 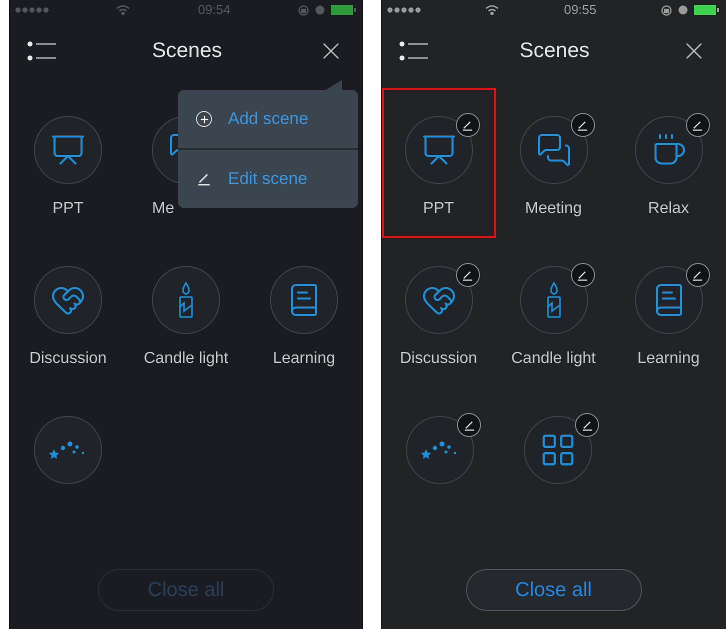 What do you see at coordinates (204, 119) in the screenshot?
I see `add-icon` at bounding box center [204, 119].